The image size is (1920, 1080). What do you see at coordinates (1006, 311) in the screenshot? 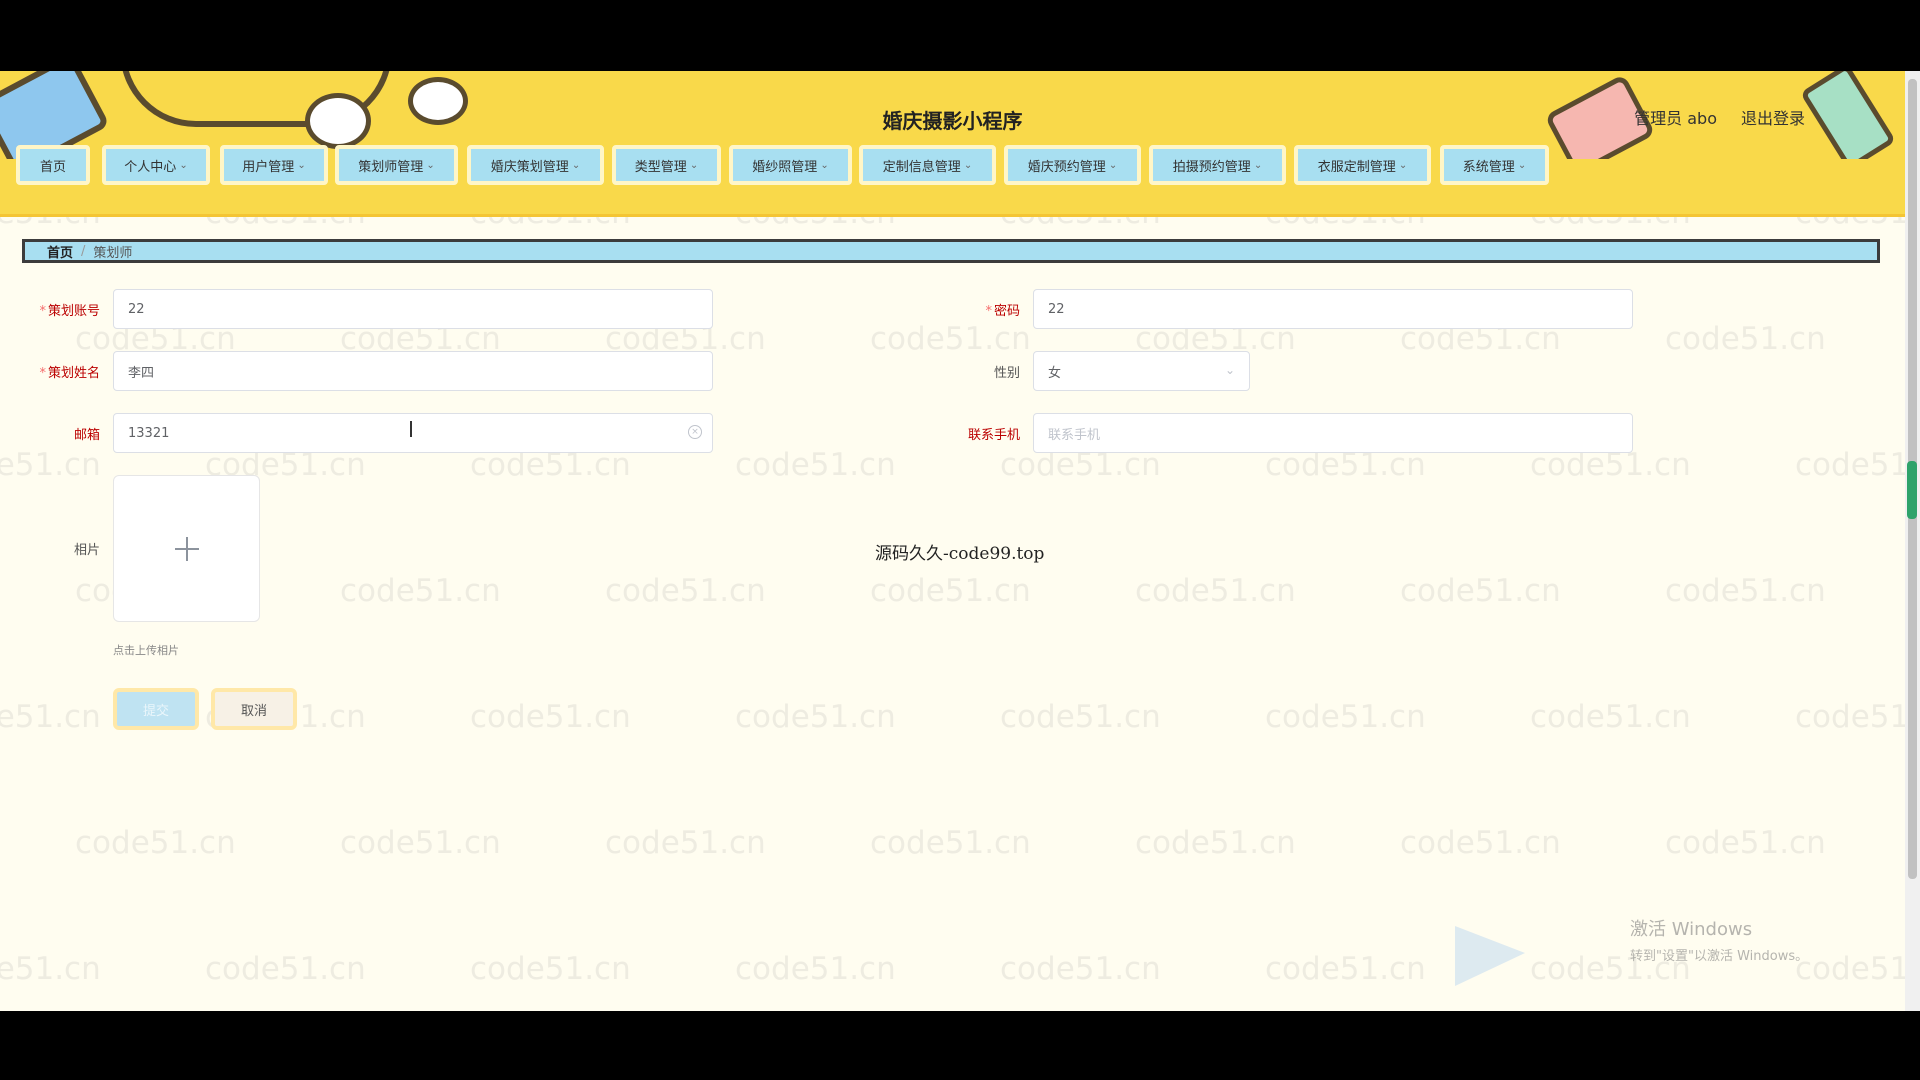
I see `password-label-text: 密码` at bounding box center [1006, 311].